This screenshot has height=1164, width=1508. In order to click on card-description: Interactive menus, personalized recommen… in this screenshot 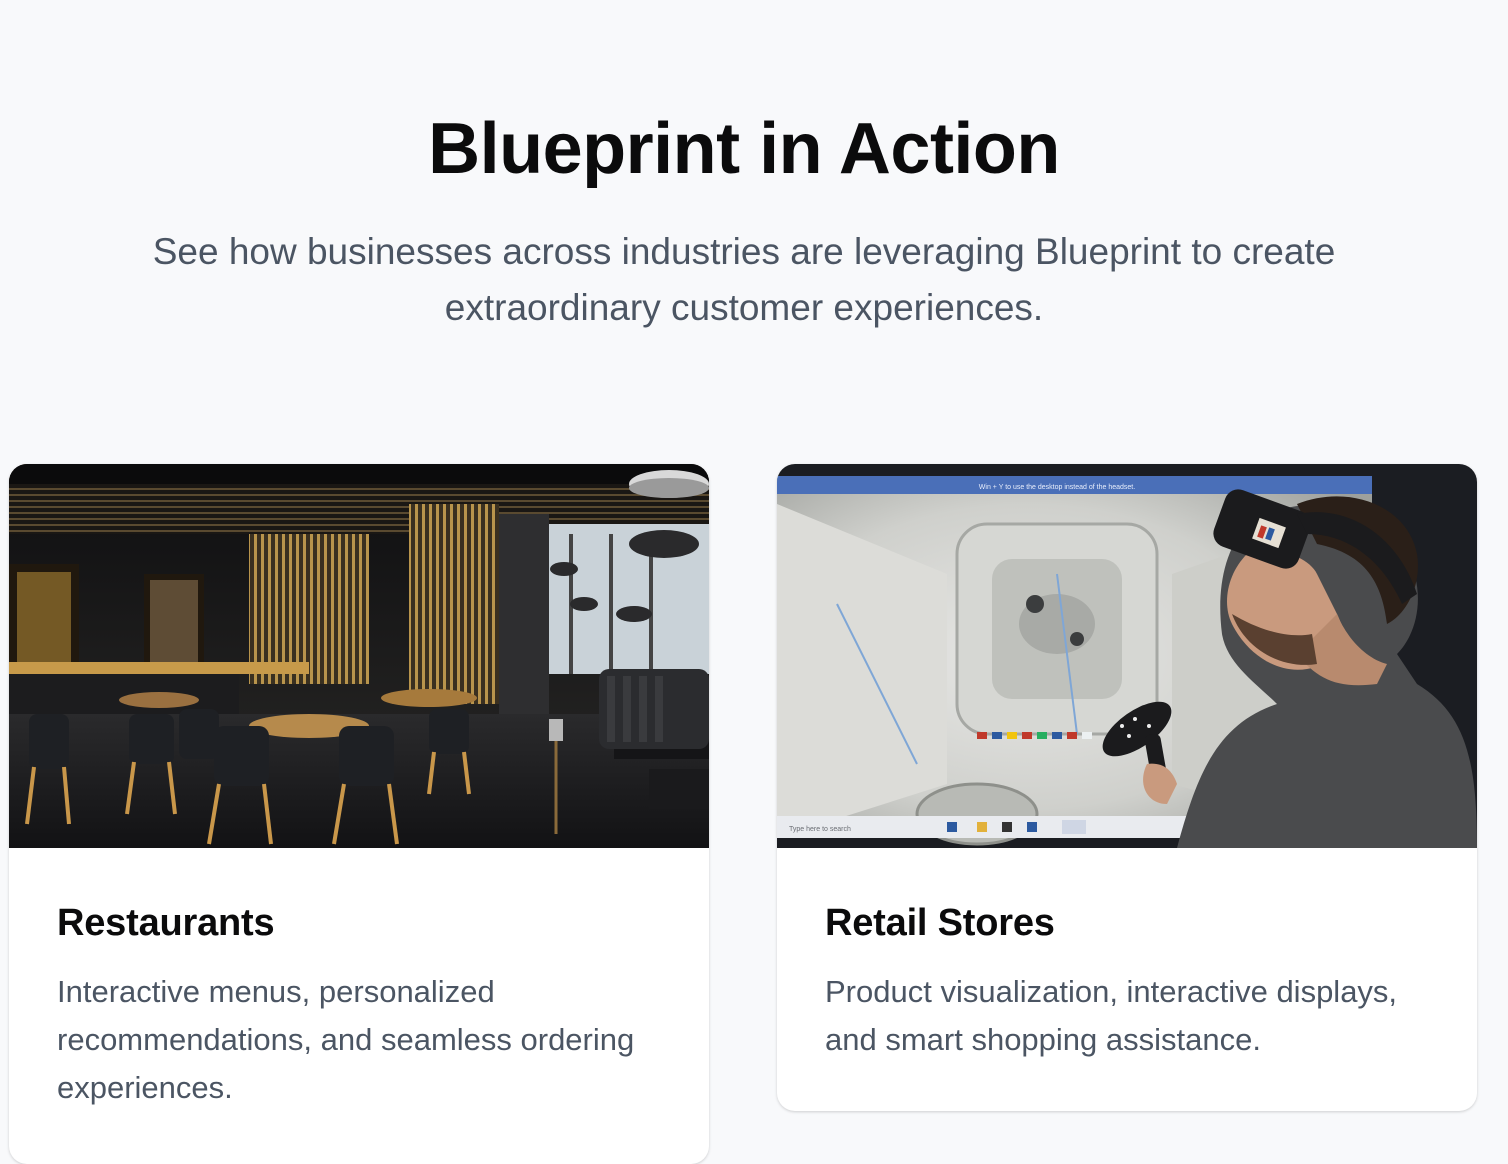, I will do `click(346, 1039)`.